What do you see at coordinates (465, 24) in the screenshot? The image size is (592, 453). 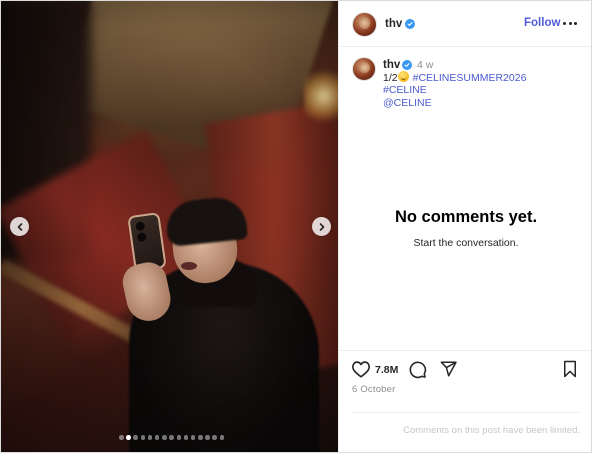 I see `post-header: thv Follow` at bounding box center [465, 24].